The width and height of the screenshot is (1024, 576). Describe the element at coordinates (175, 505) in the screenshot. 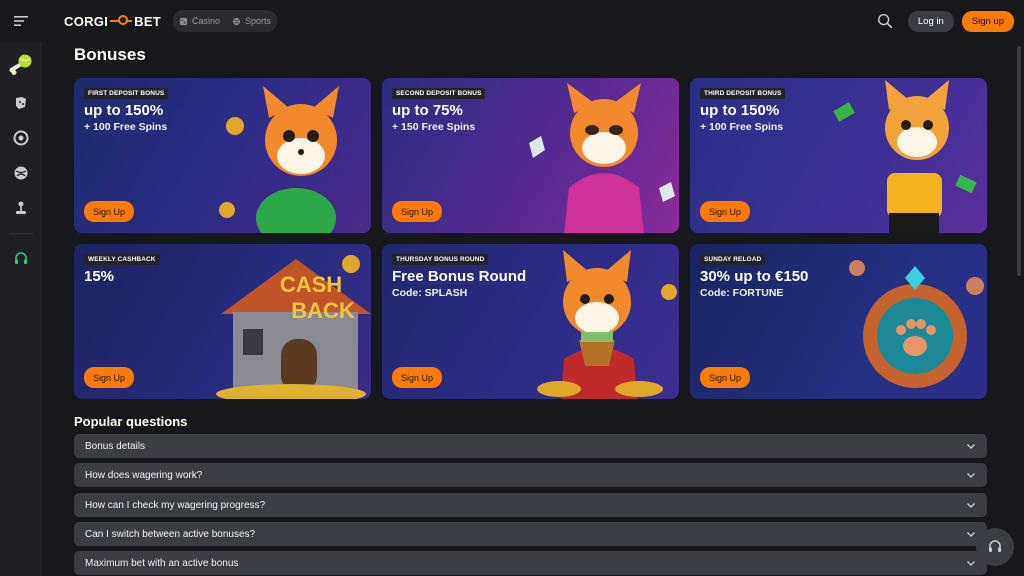

I see `faq-question: How can I check my wagering progress?` at that location.